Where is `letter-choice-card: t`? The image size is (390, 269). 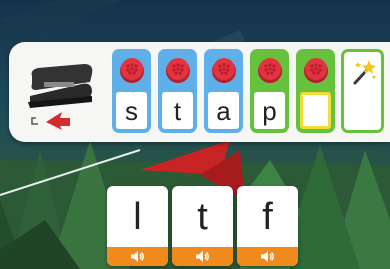 letter-choice-card: t is located at coordinates (202, 226).